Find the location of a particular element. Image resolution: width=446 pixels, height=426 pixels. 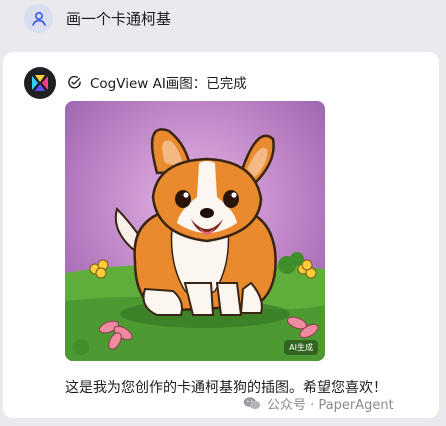

wechat-icon is located at coordinates (252, 403).